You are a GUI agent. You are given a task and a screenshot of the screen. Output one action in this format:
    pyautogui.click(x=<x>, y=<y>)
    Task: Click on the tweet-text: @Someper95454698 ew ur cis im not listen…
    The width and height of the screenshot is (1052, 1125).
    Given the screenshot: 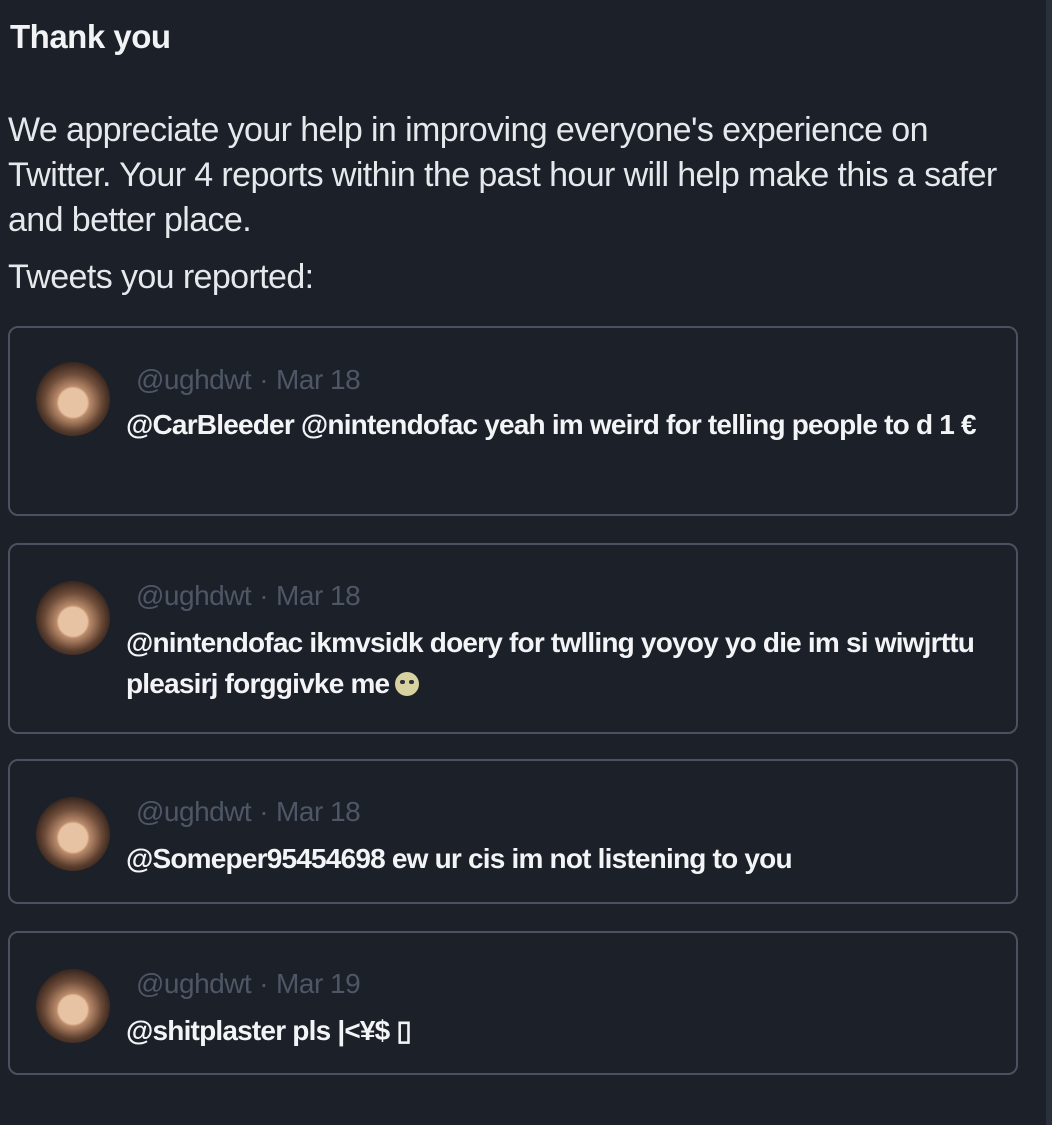 What is the action you would take?
    pyautogui.click(x=459, y=858)
    